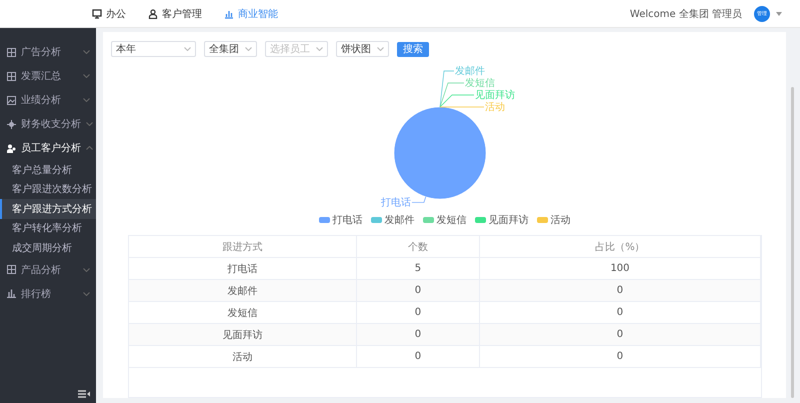 This screenshot has width=800, height=403. What do you see at coordinates (494, 107) in the screenshot?
I see `slice-label: 活动` at bounding box center [494, 107].